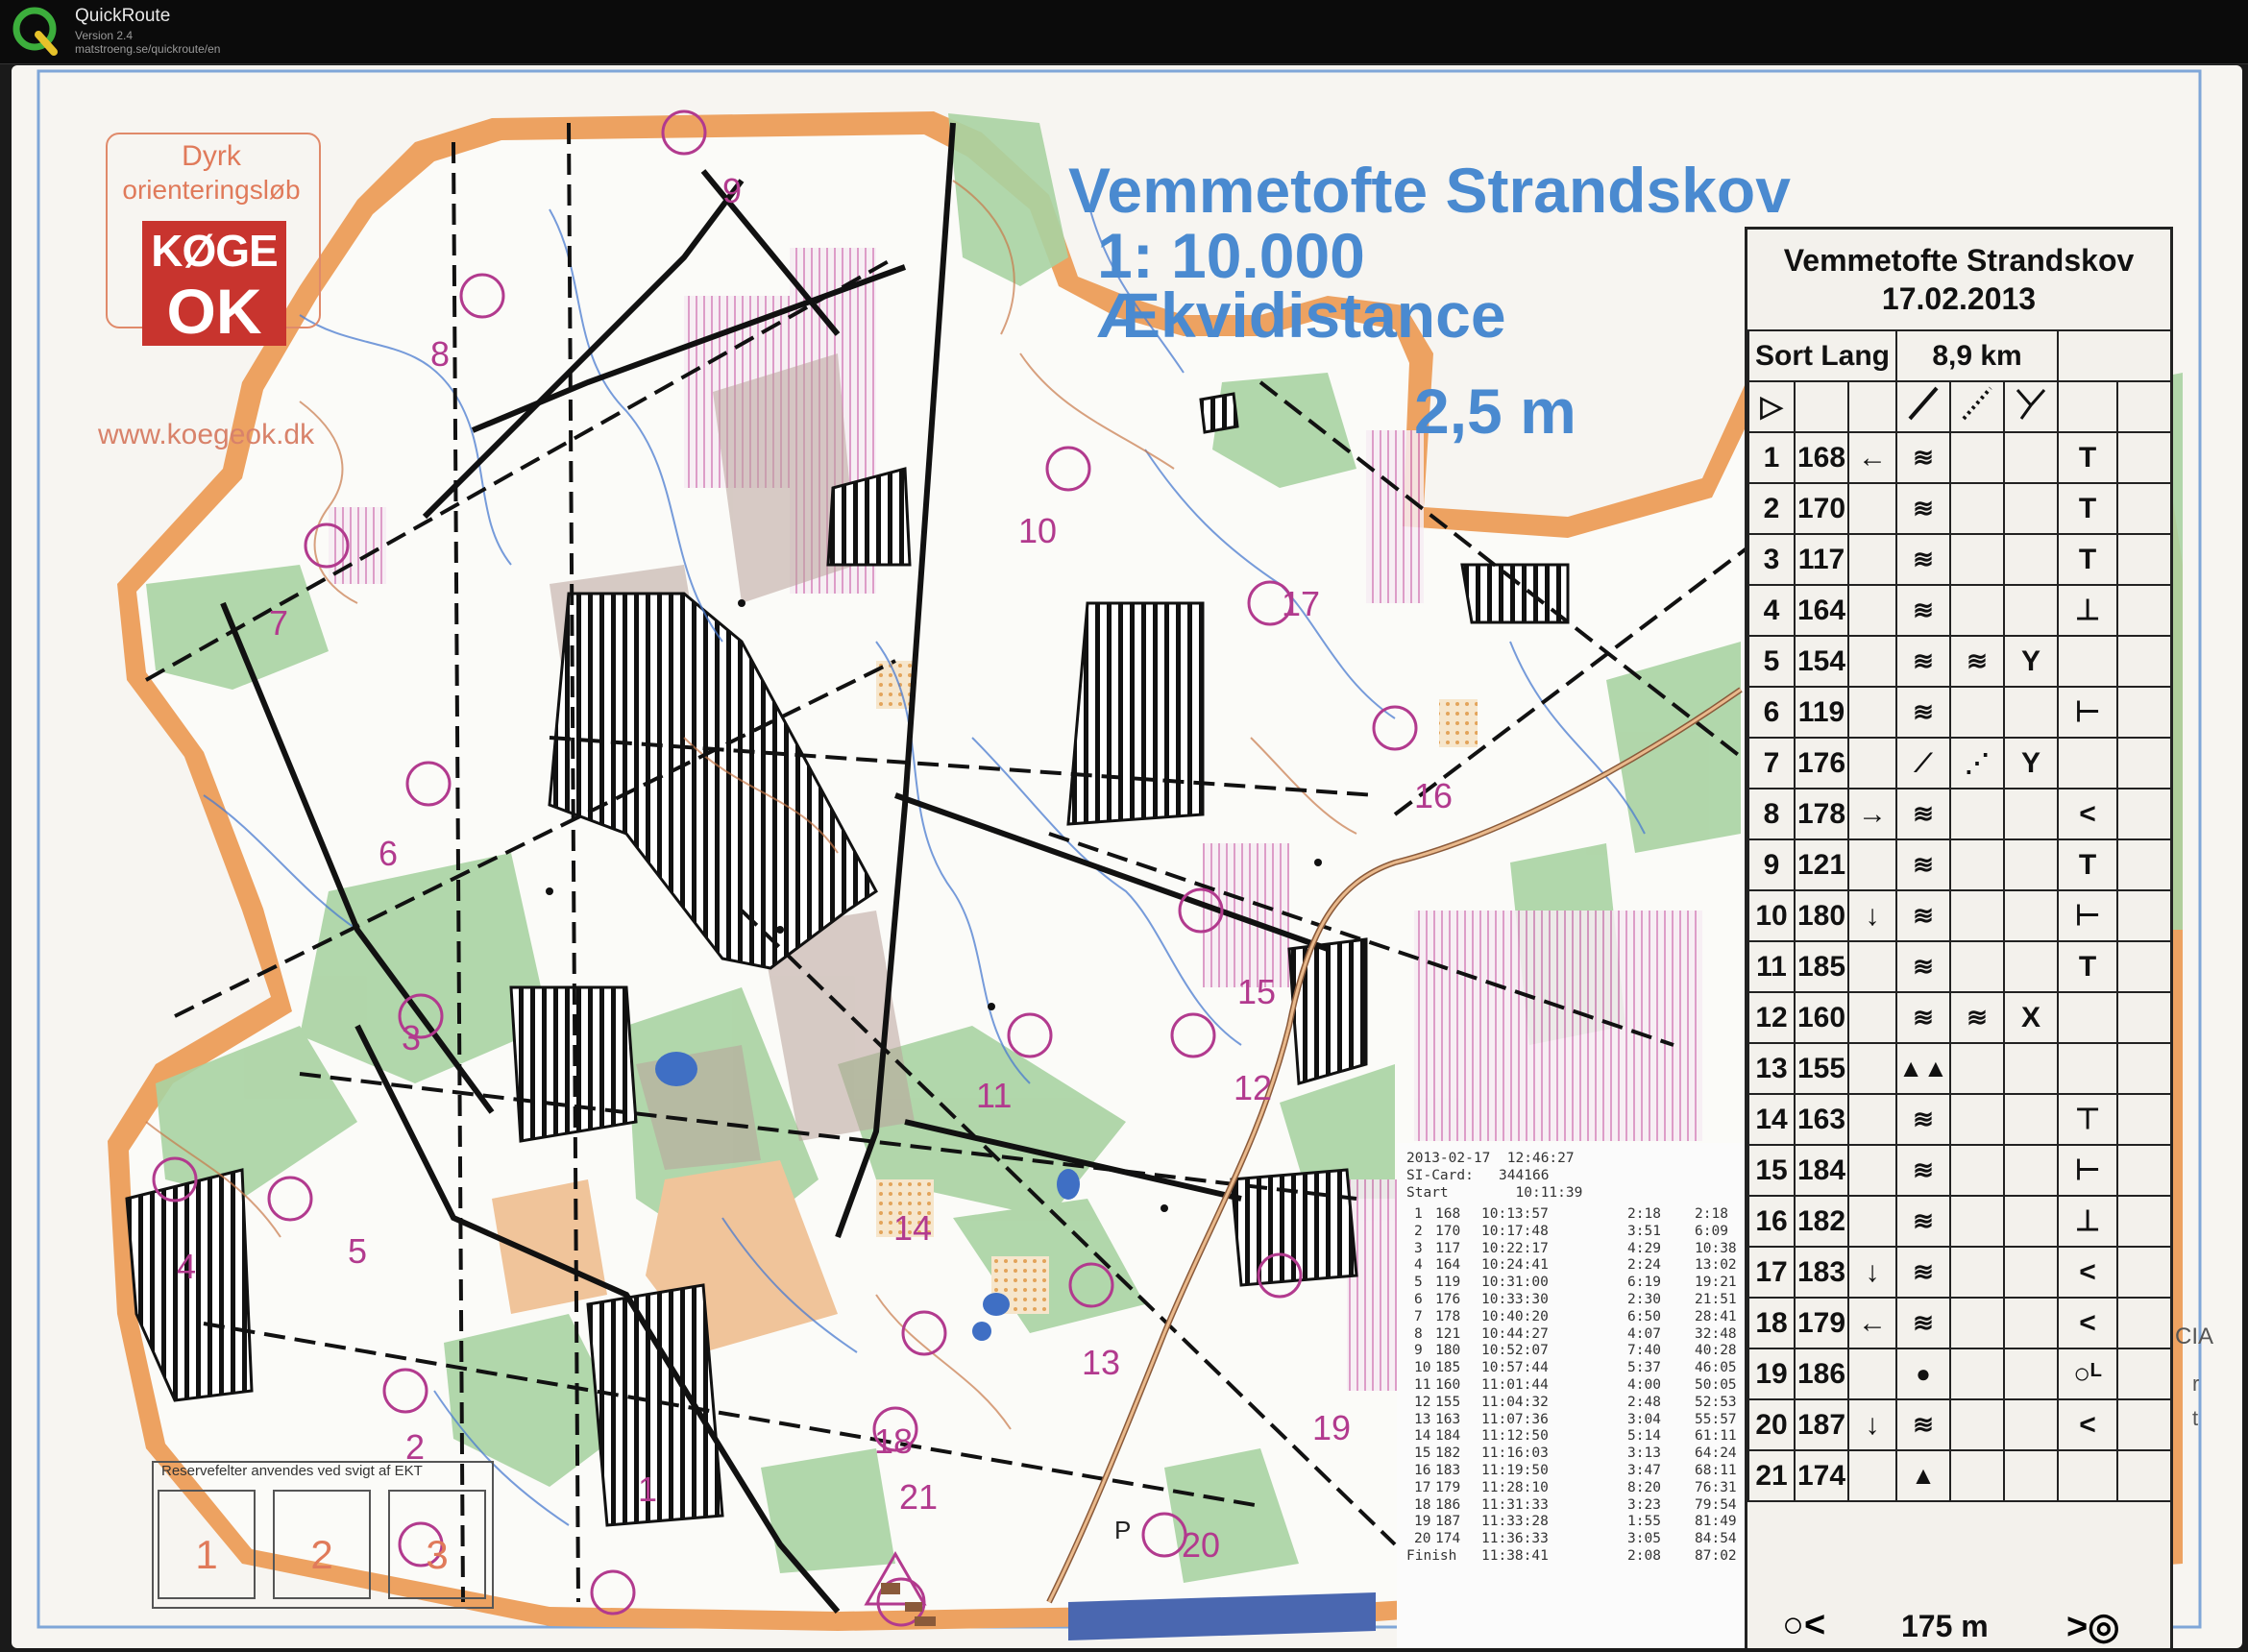 Image resolution: width=2248 pixels, height=1652 pixels. Describe the element at coordinates (1423, 1419) in the screenshot. I see `splits-row-number: 13` at that location.